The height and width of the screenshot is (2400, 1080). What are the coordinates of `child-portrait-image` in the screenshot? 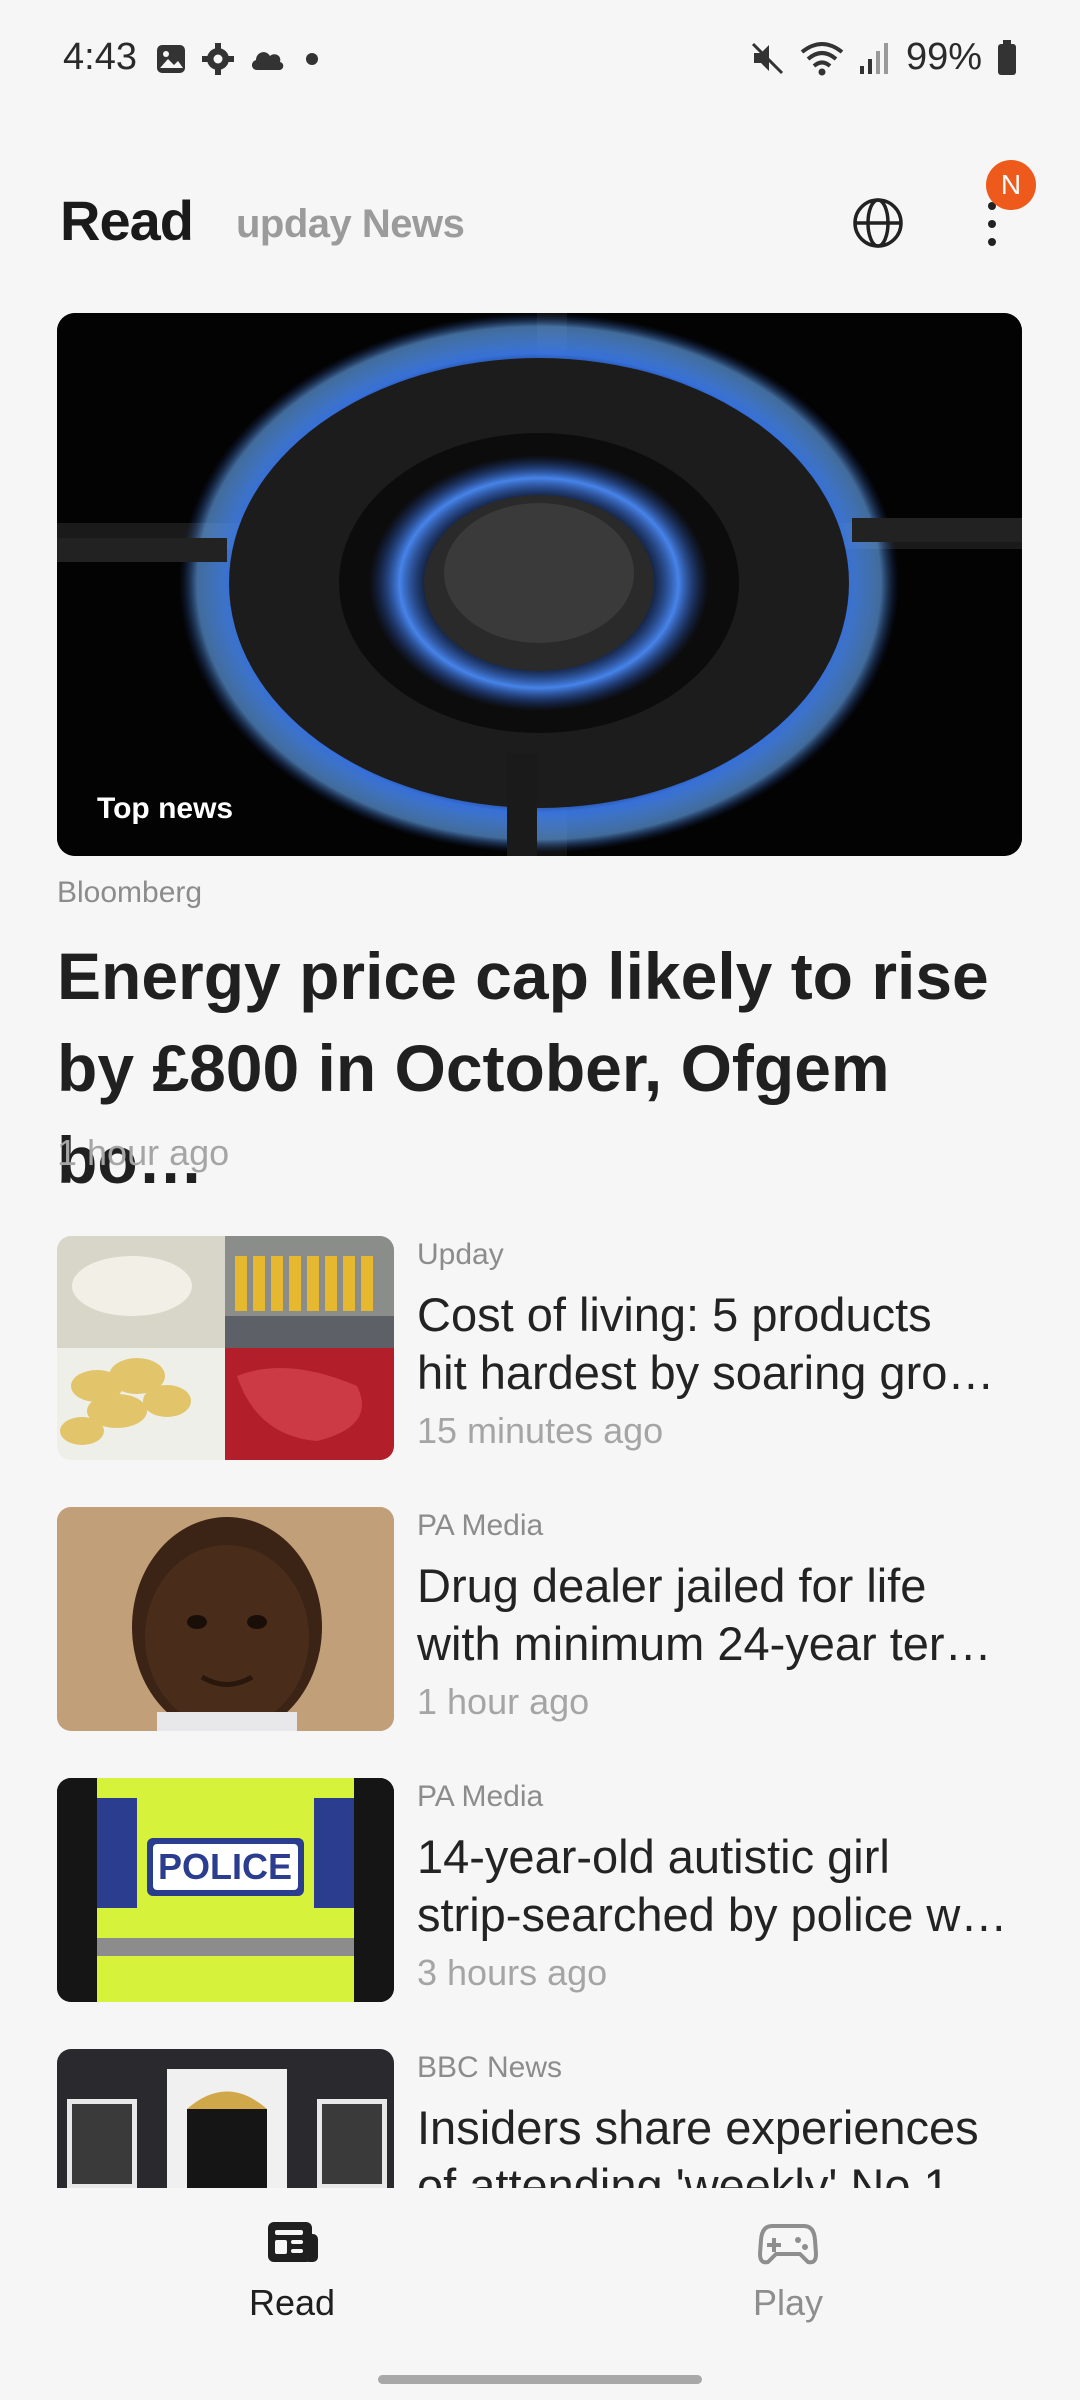 It's located at (225, 1619).